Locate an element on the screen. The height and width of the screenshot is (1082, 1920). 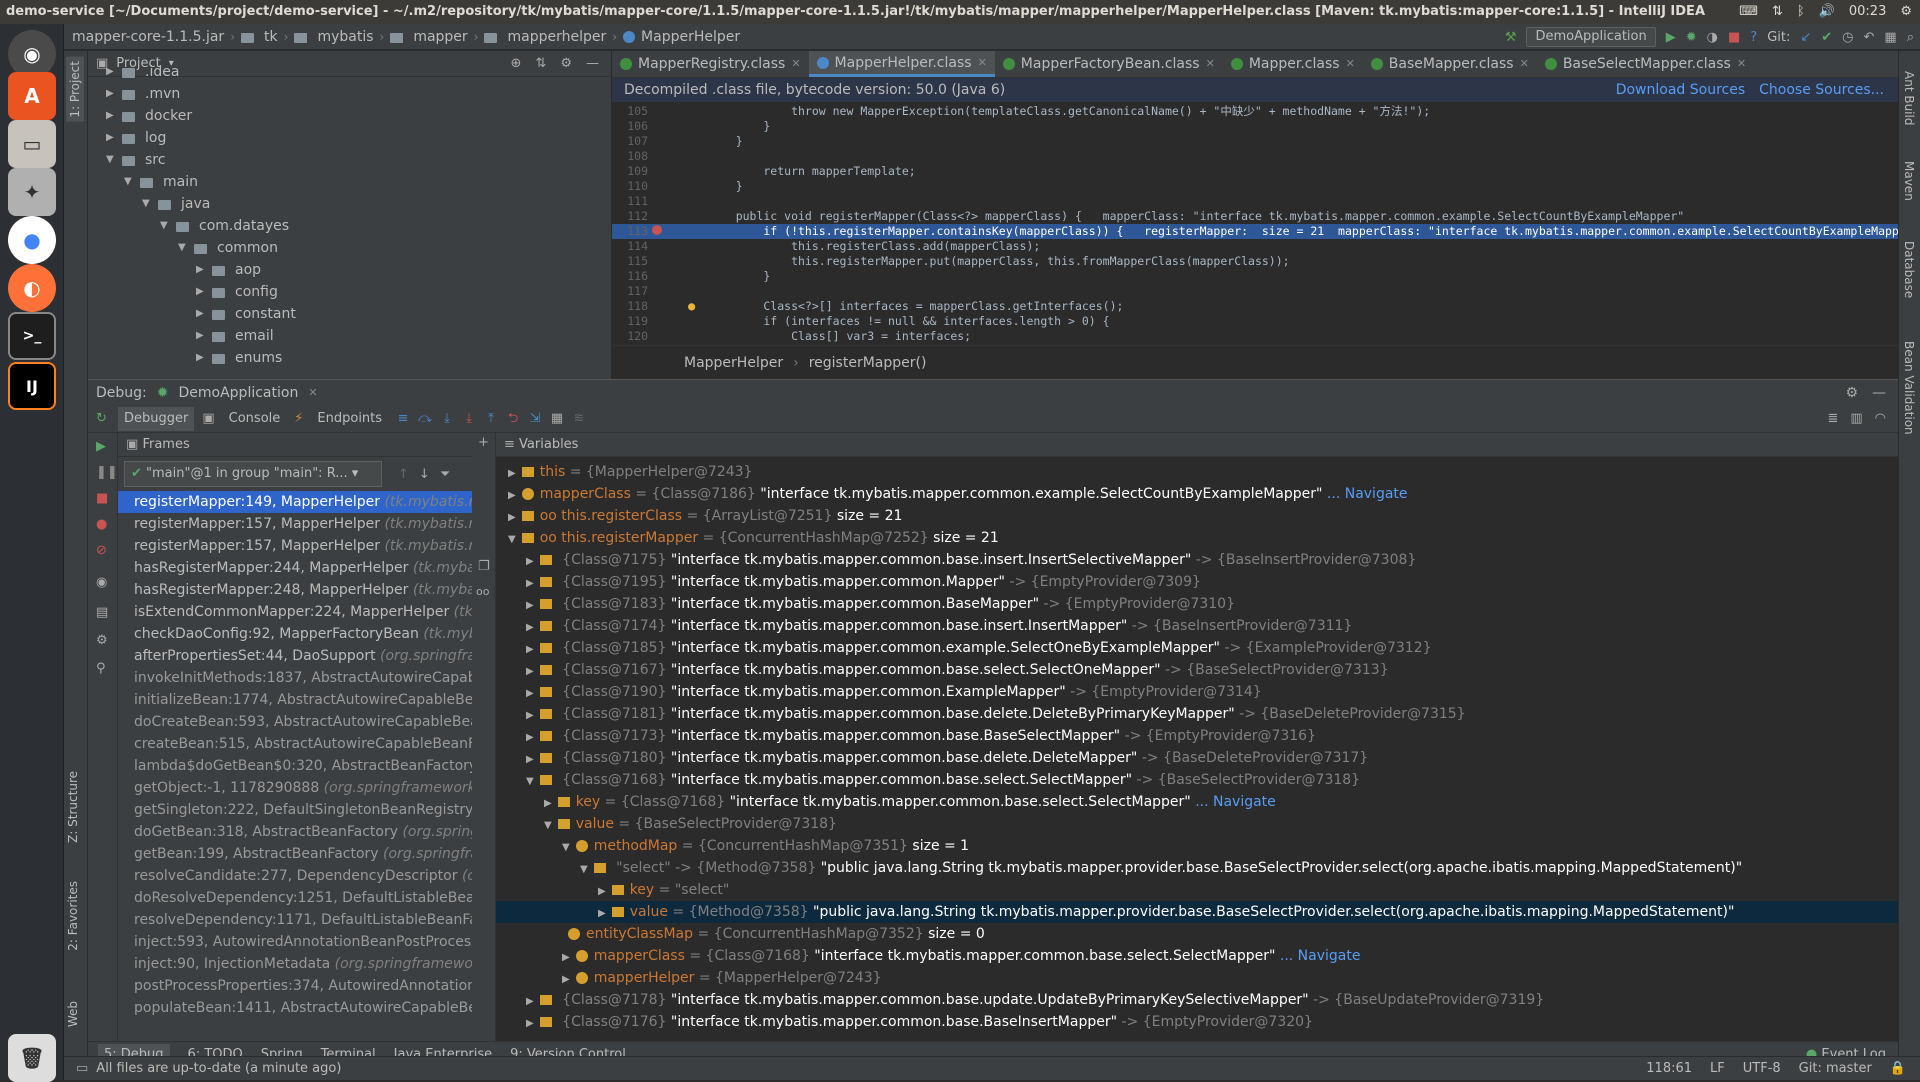
clock: 00:23 is located at coordinates (1867, 12).